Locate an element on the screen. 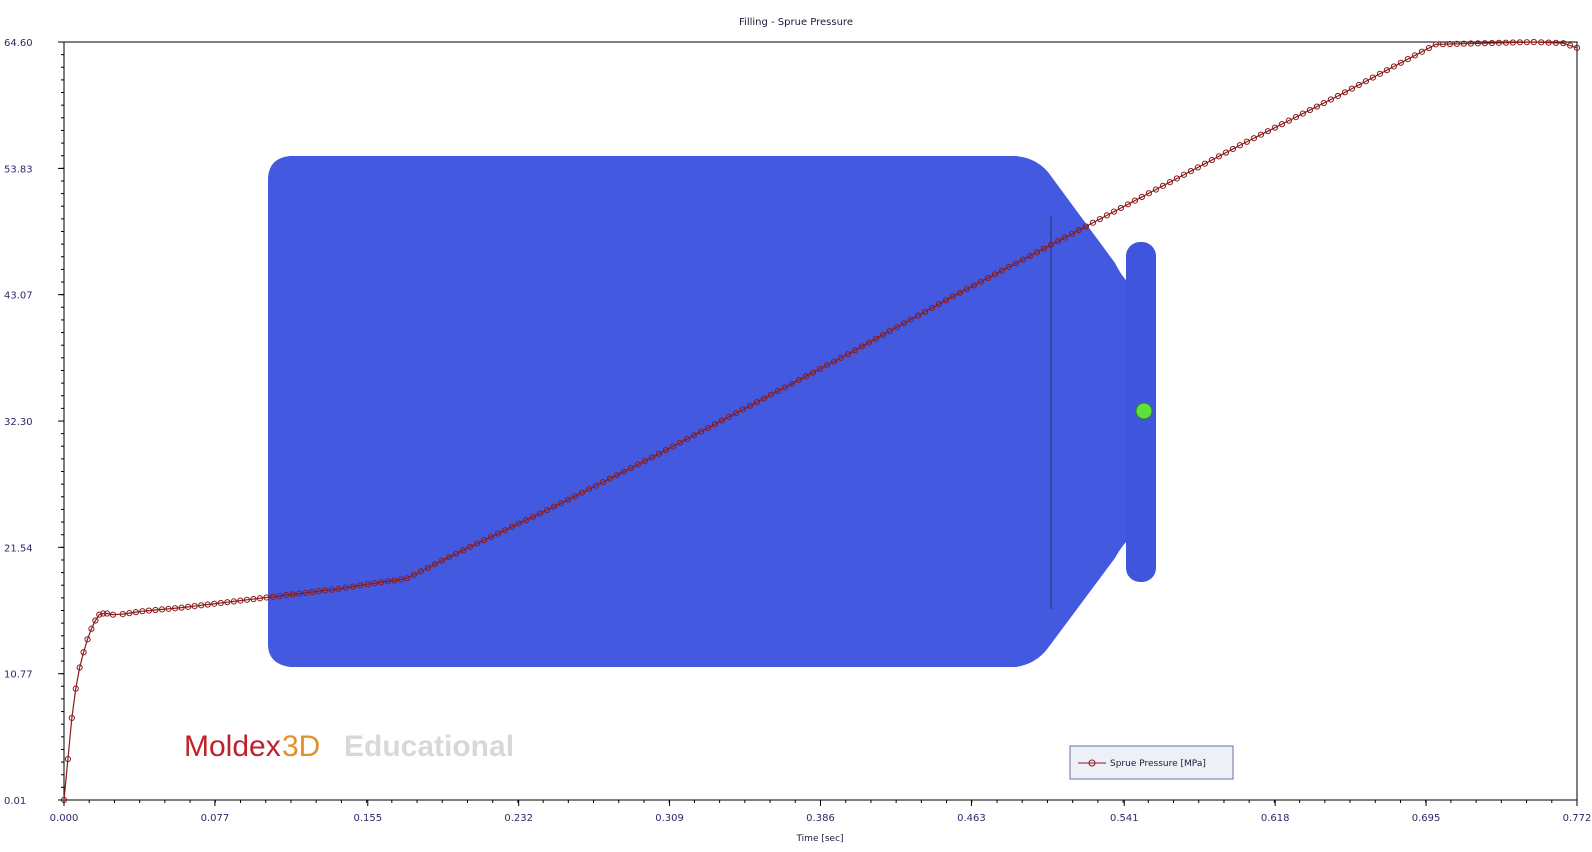  y-tick-label: 10.77 is located at coordinates (18, 675).